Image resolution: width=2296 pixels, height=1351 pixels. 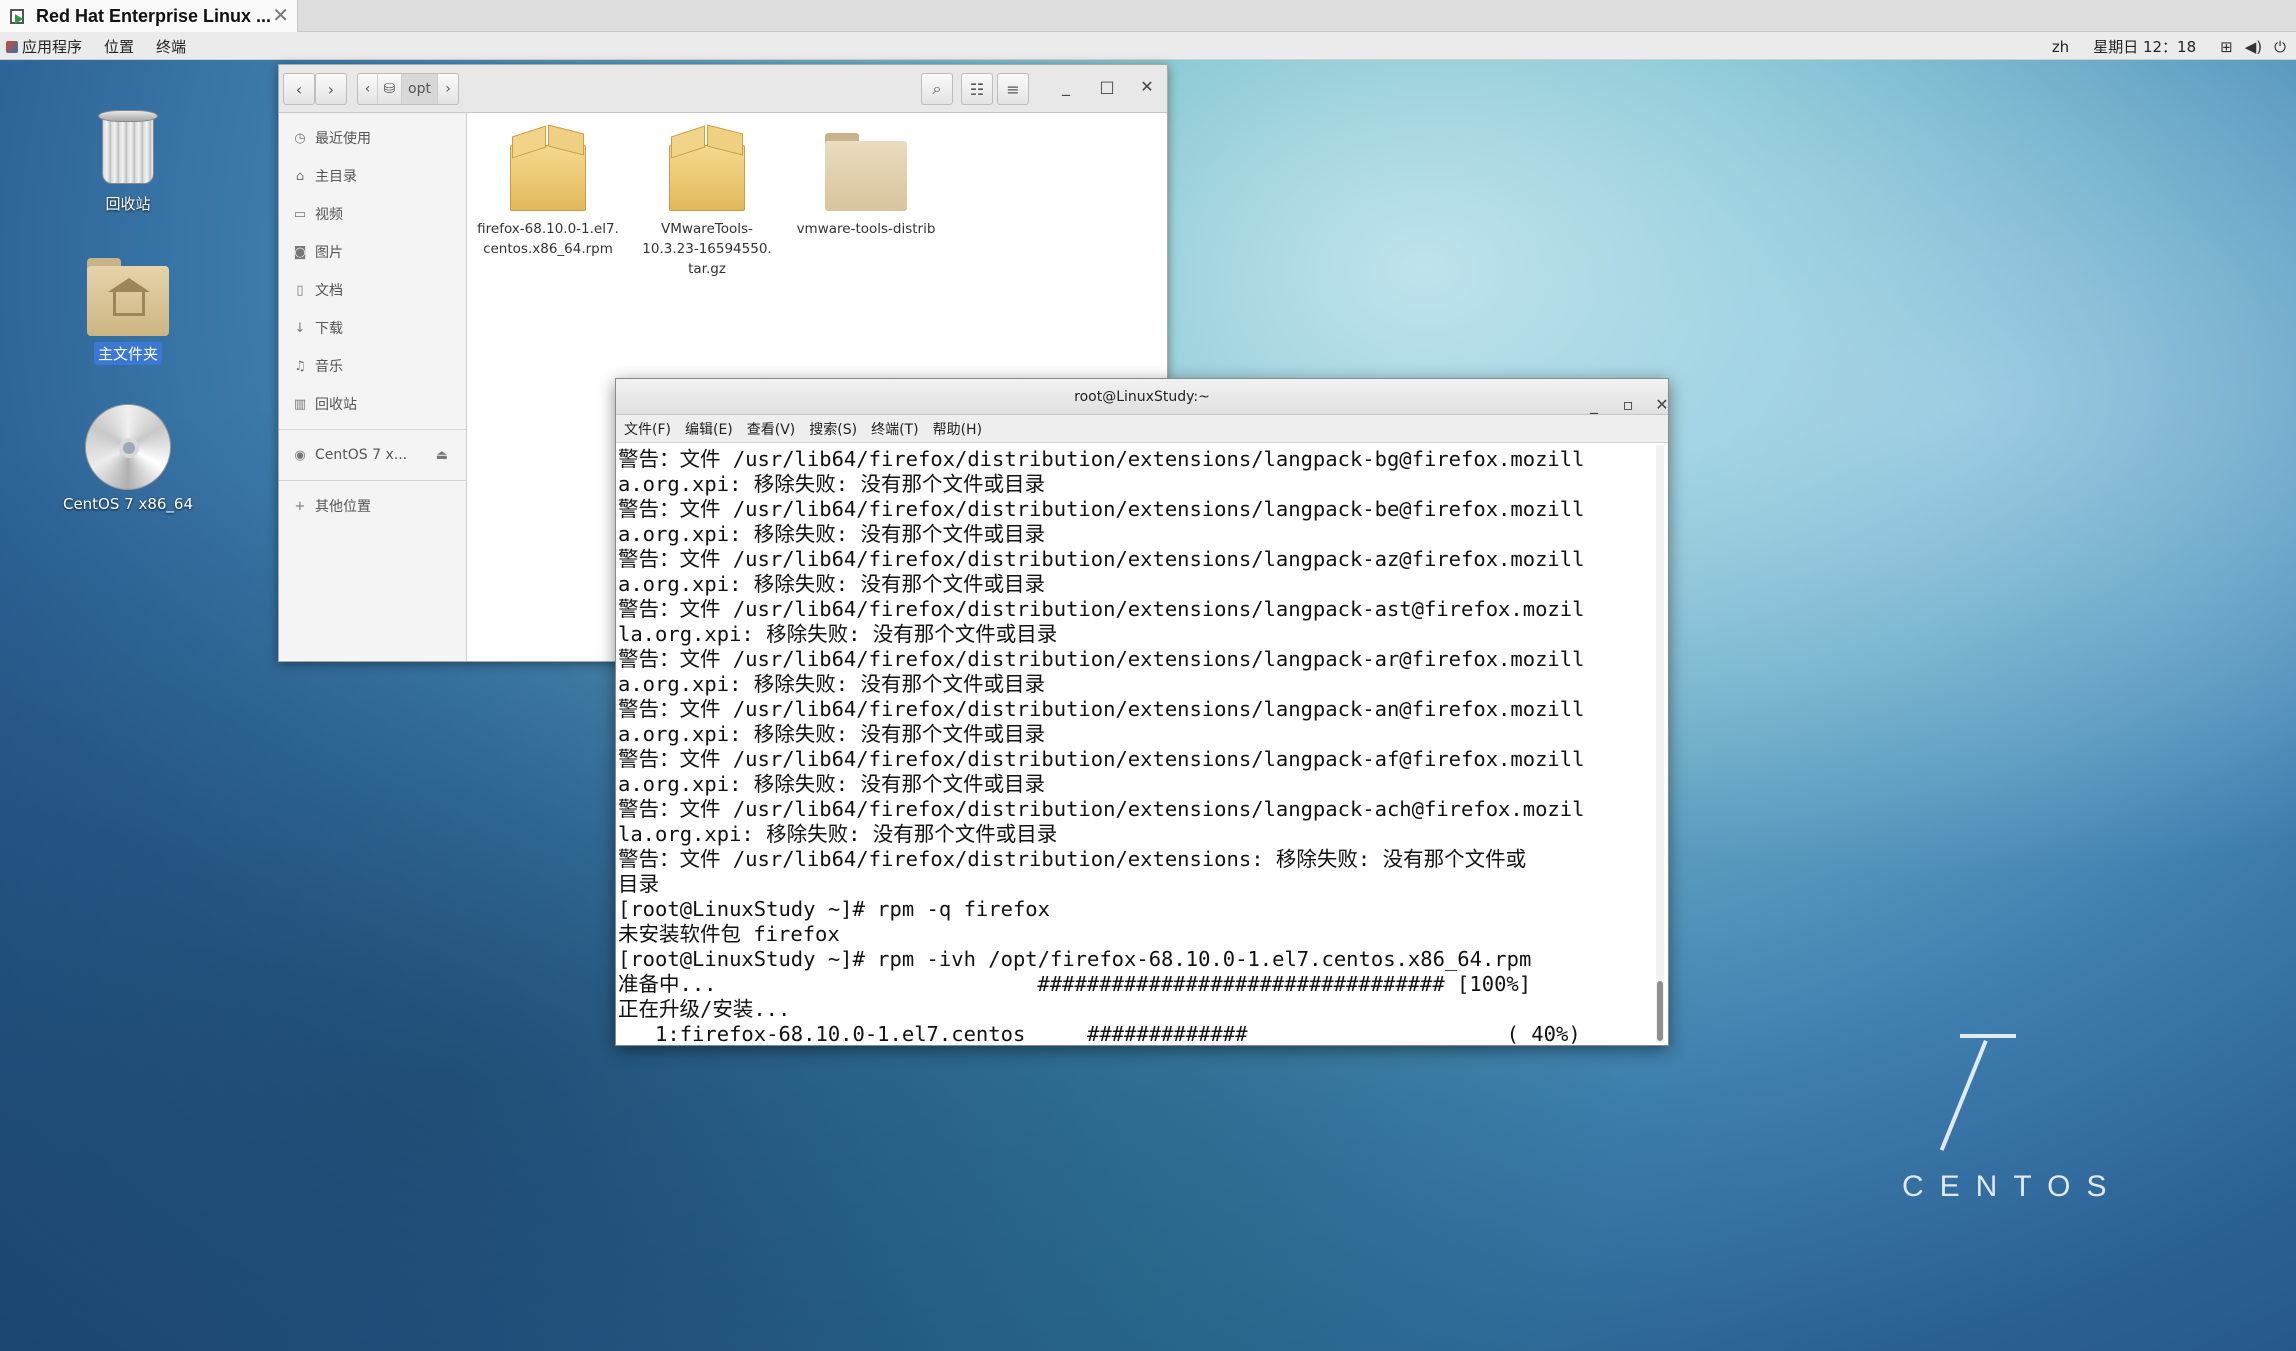 I want to click on document-icon: ▯, so click(x=300, y=290).